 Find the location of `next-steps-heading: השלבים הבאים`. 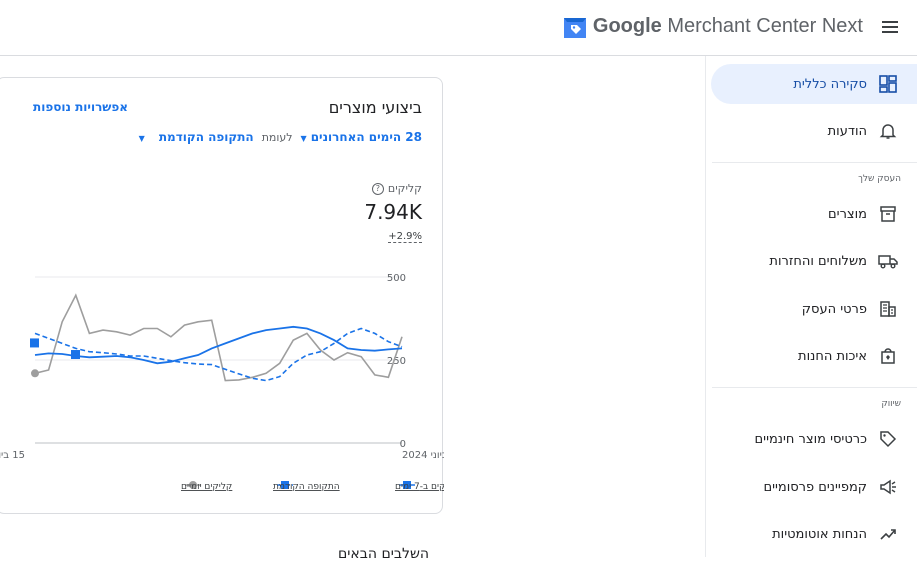

next-steps-heading: השלבים הבאים is located at coordinates (384, 554).